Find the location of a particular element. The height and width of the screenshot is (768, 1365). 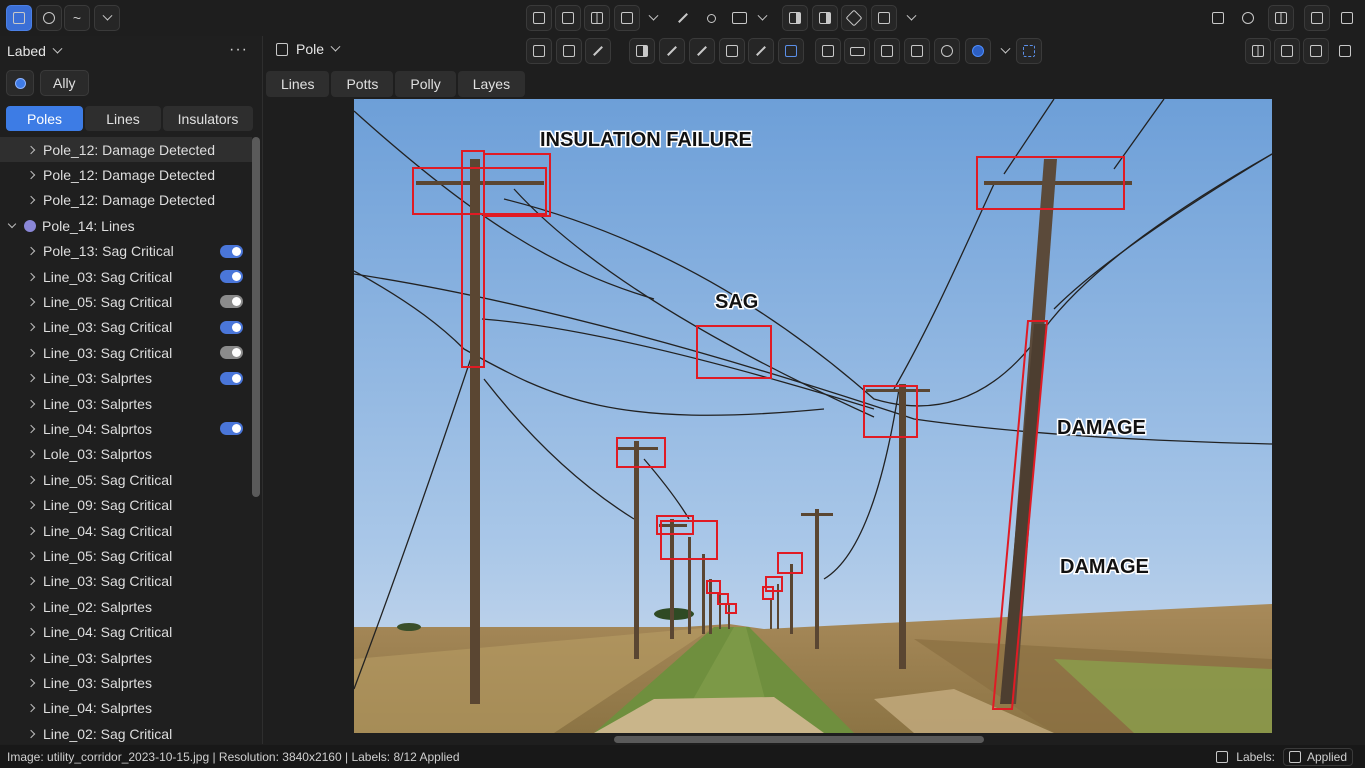

more-icon is located at coordinates (1347, 18).